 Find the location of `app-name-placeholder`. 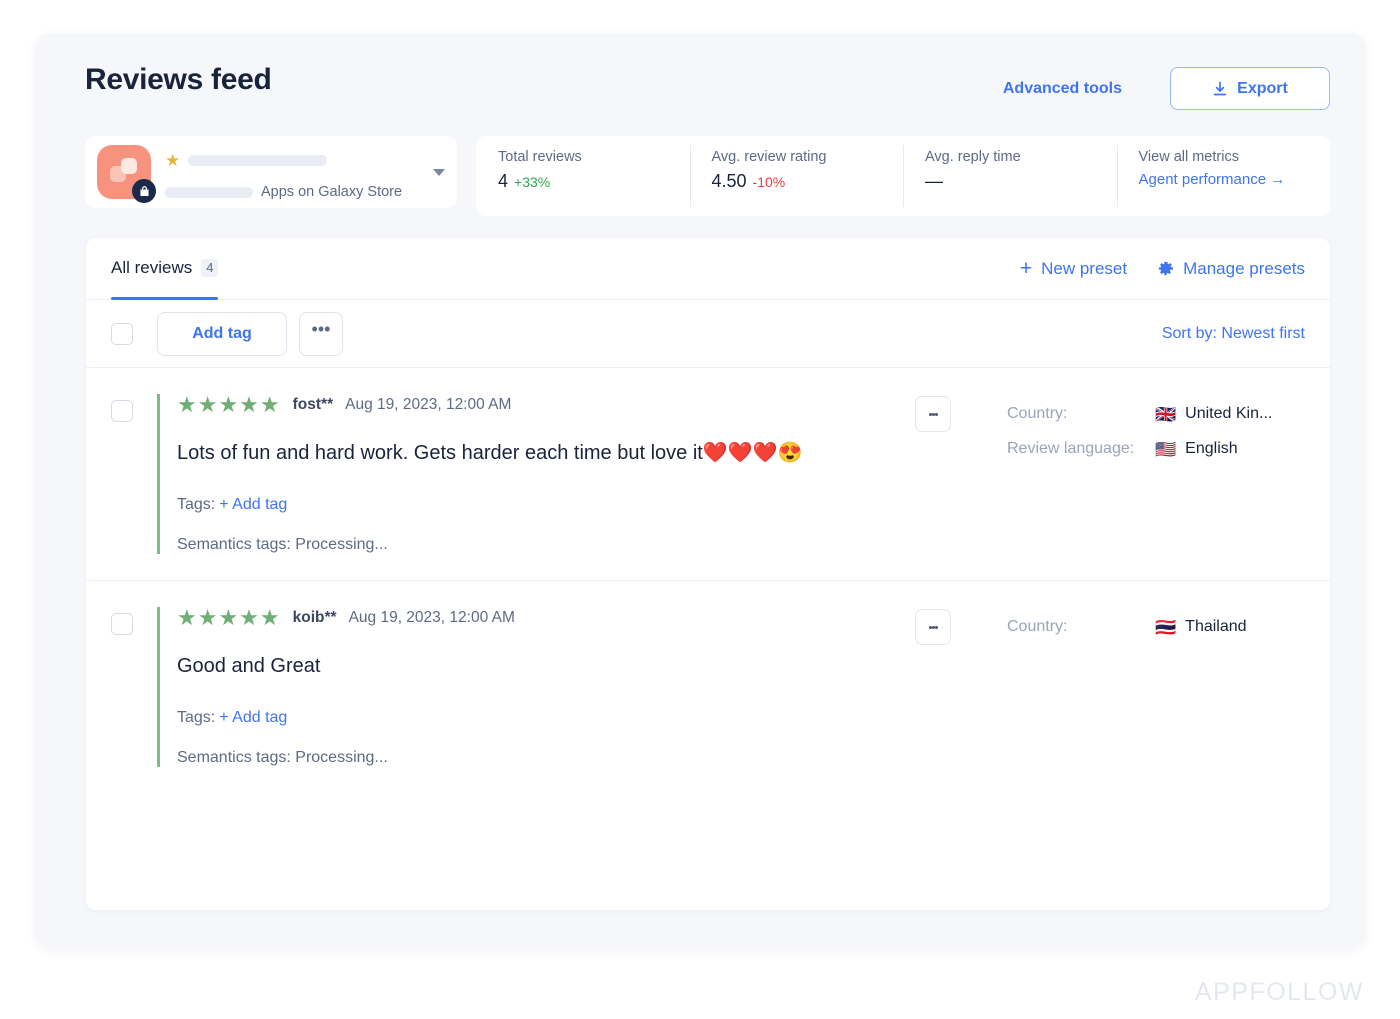

app-name-placeholder is located at coordinates (258, 160).